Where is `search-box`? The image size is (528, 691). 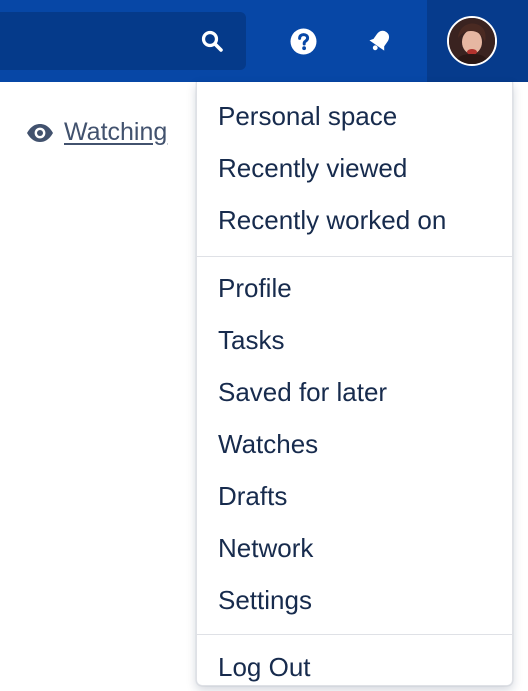 search-box is located at coordinates (123, 41).